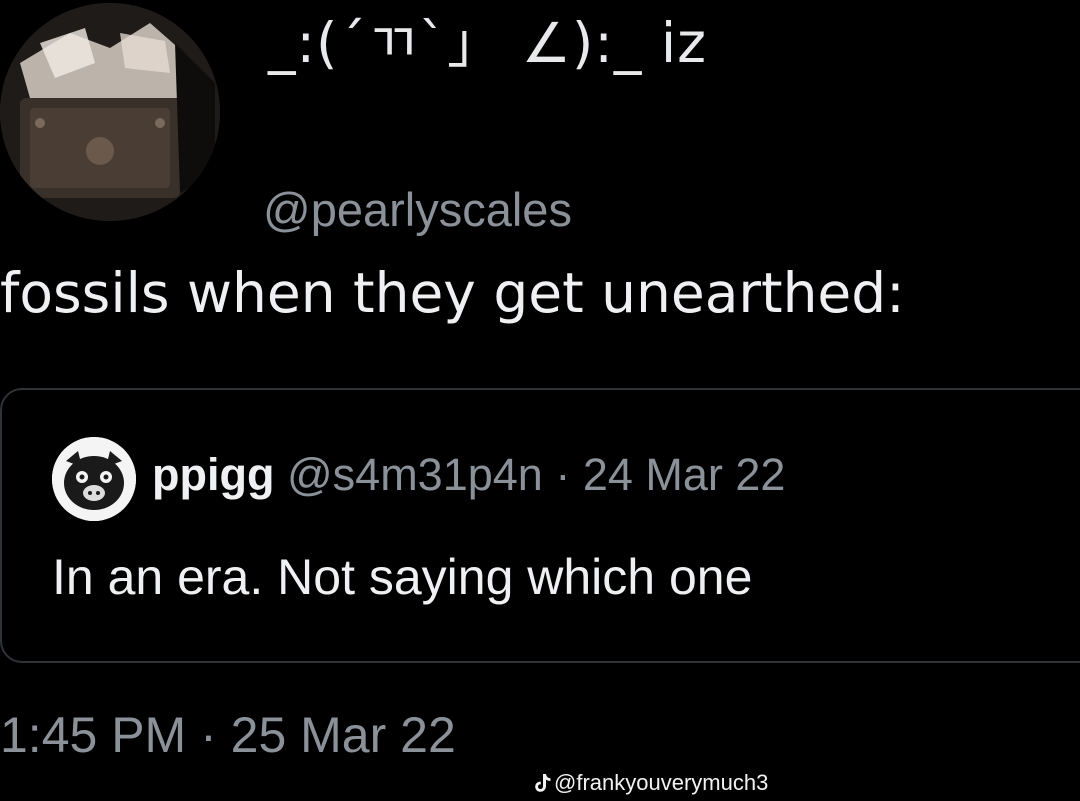 The width and height of the screenshot is (1080, 801). I want to click on tweet-text: fossils when they get unearthed:, so click(452, 293).